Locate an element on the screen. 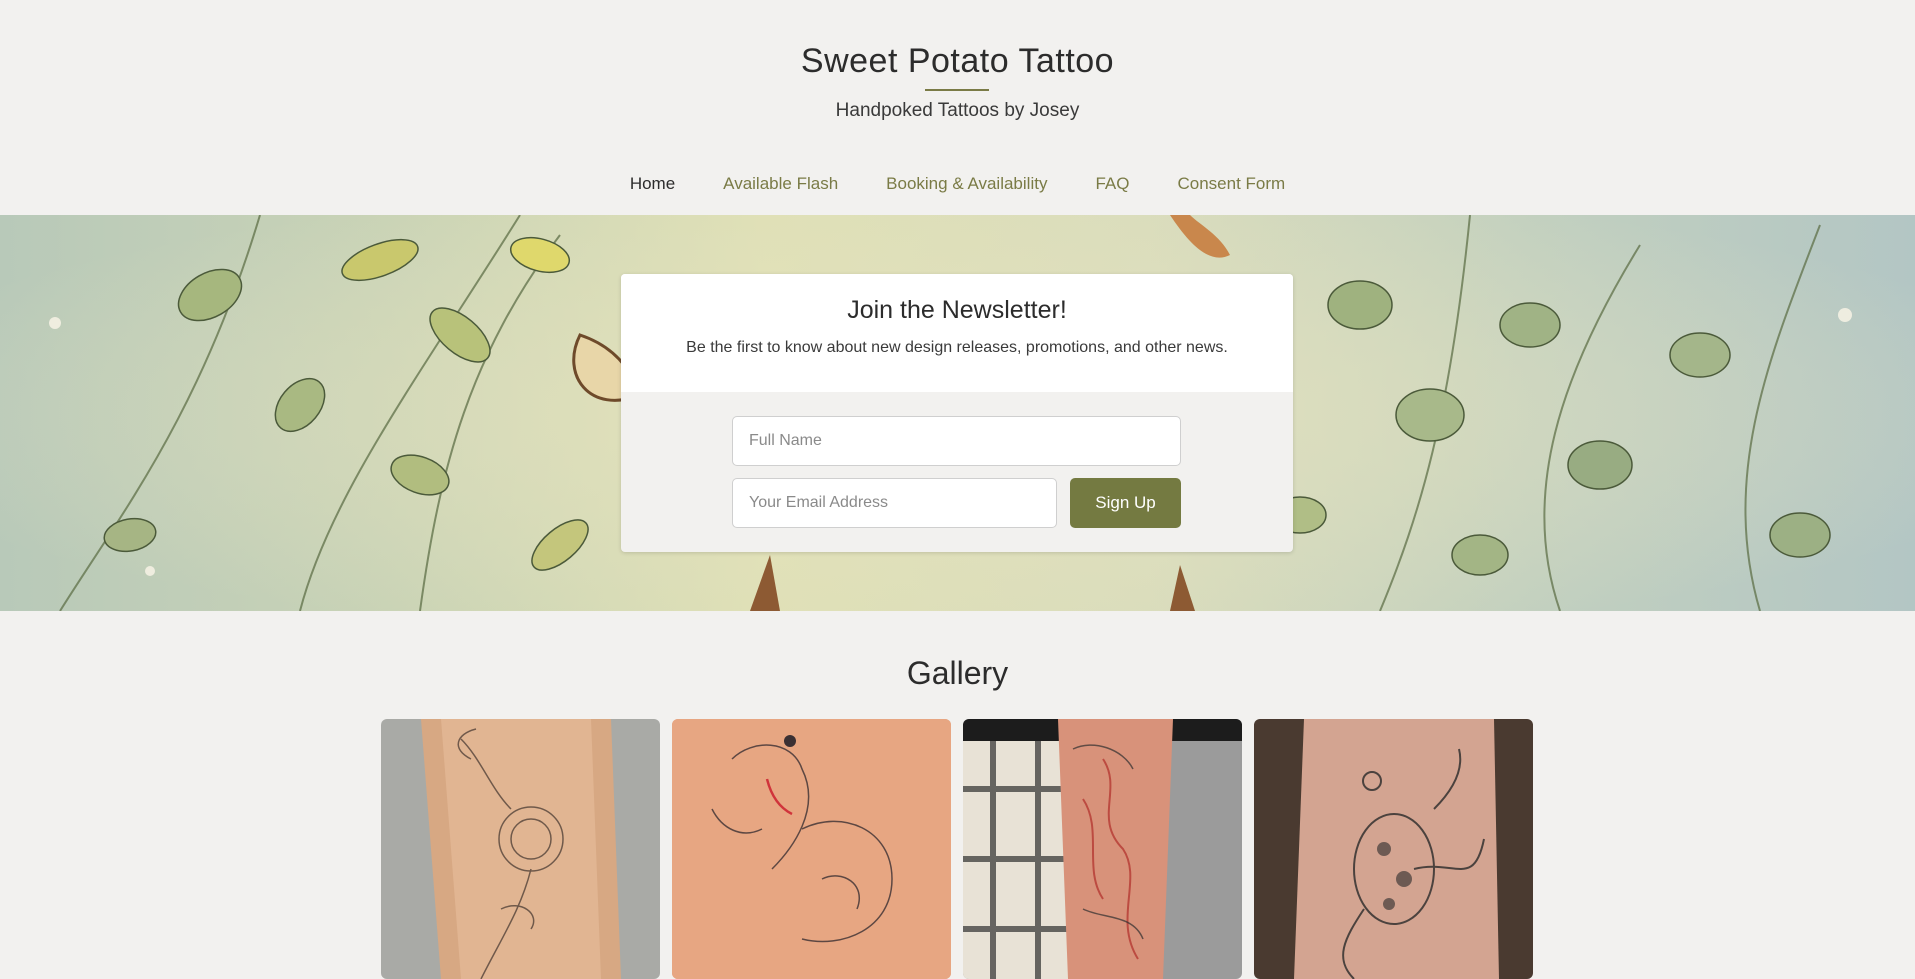 Image resolution: width=1915 pixels, height=979 pixels. sign-up-button: Sign Up is located at coordinates (1125, 503).